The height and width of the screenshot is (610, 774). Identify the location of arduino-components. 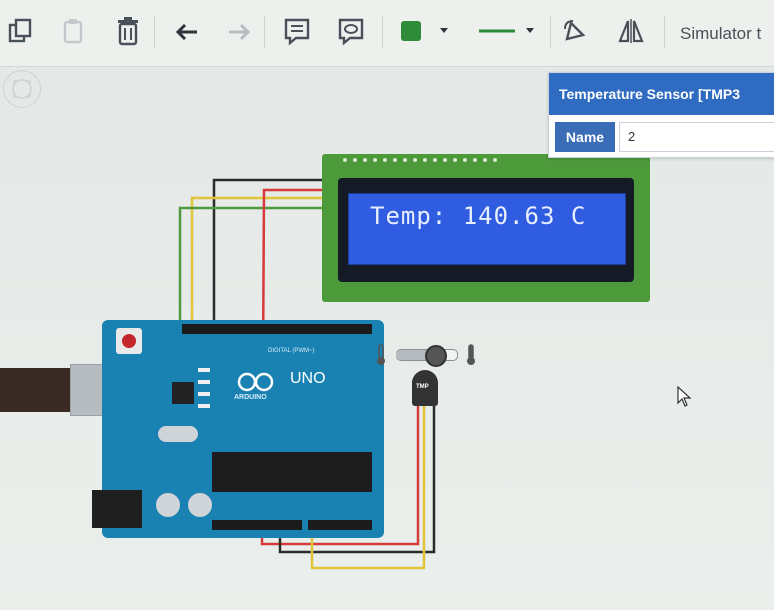
(244, 427).